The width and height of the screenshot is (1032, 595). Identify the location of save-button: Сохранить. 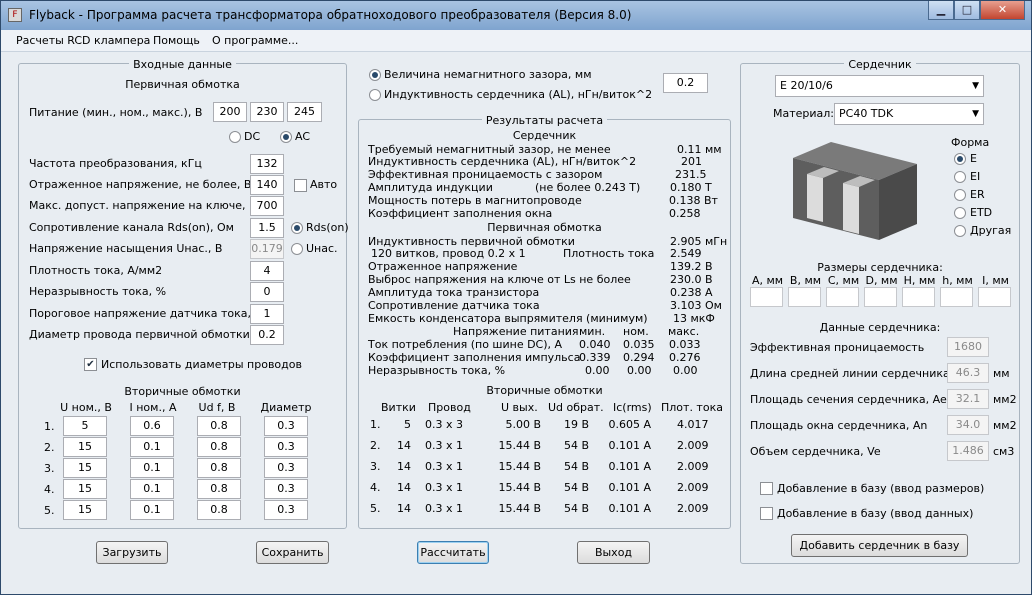
(292, 552).